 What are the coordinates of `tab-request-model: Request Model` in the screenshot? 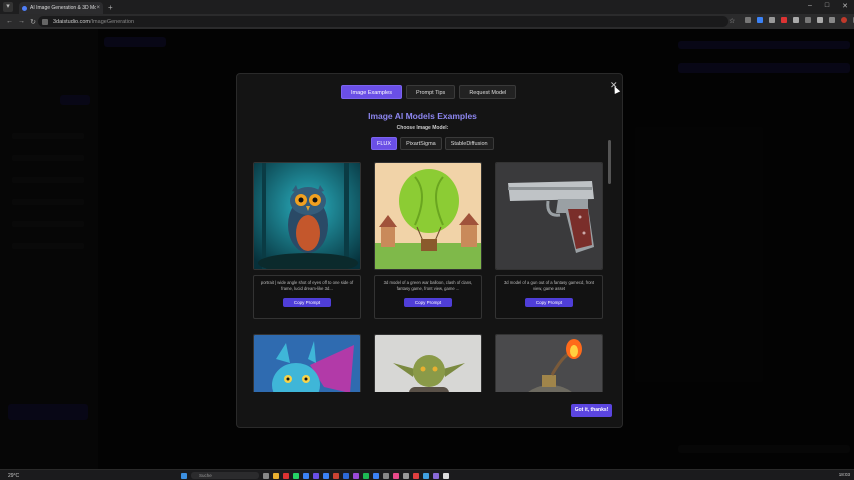 It's located at (488, 92).